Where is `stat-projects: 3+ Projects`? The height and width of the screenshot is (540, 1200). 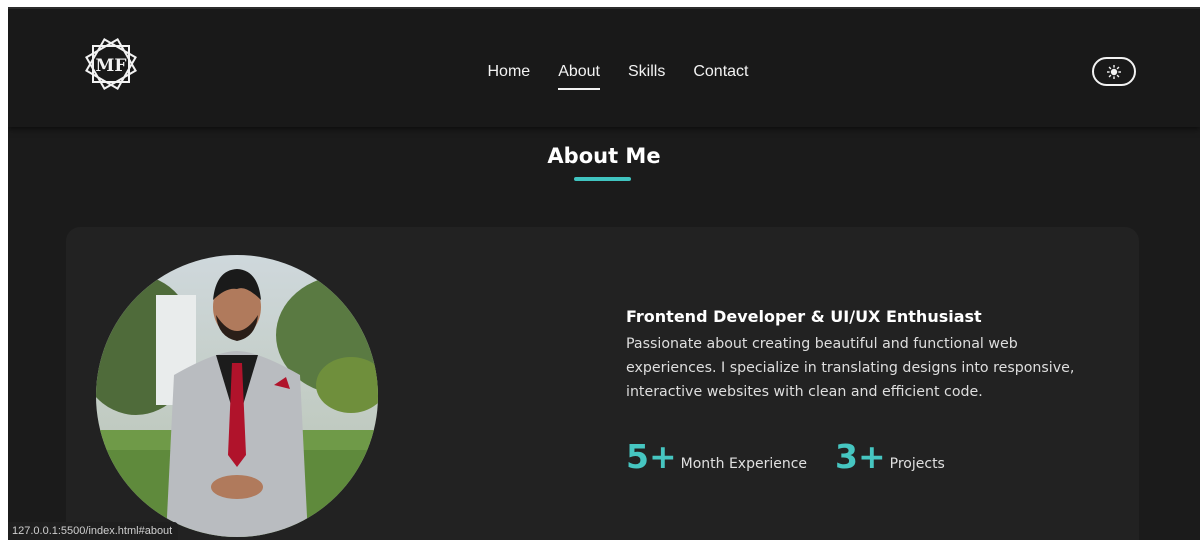
stat-projects: 3+ Projects is located at coordinates (890, 456).